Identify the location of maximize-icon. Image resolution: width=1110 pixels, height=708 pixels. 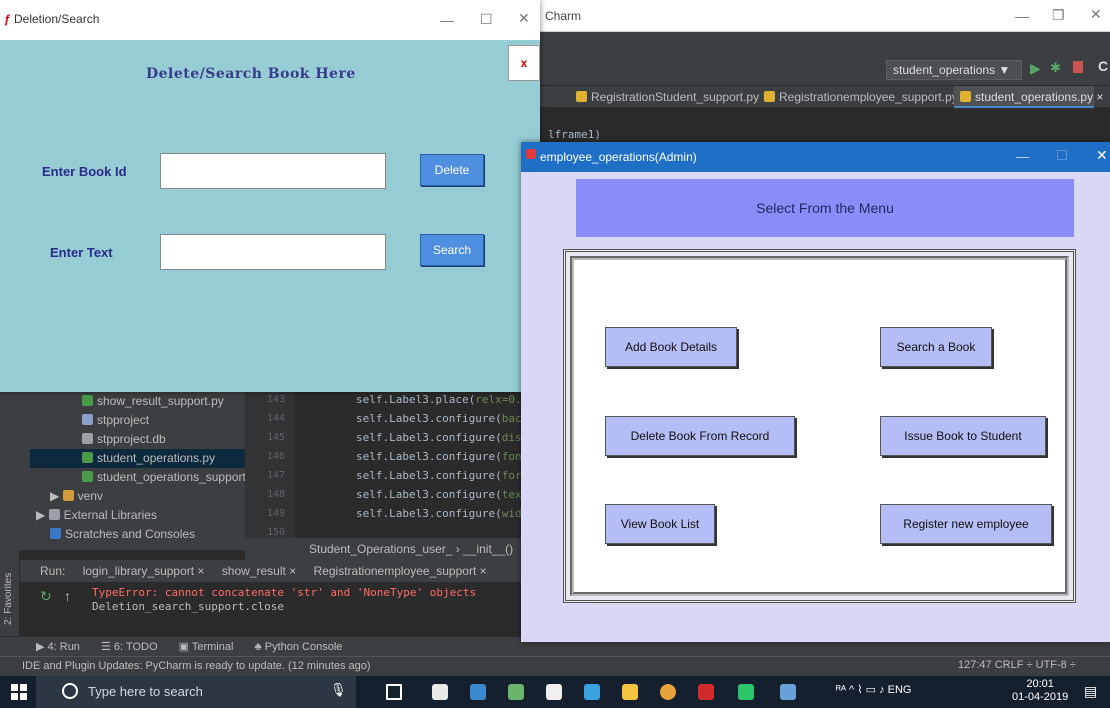
(1062, 155).